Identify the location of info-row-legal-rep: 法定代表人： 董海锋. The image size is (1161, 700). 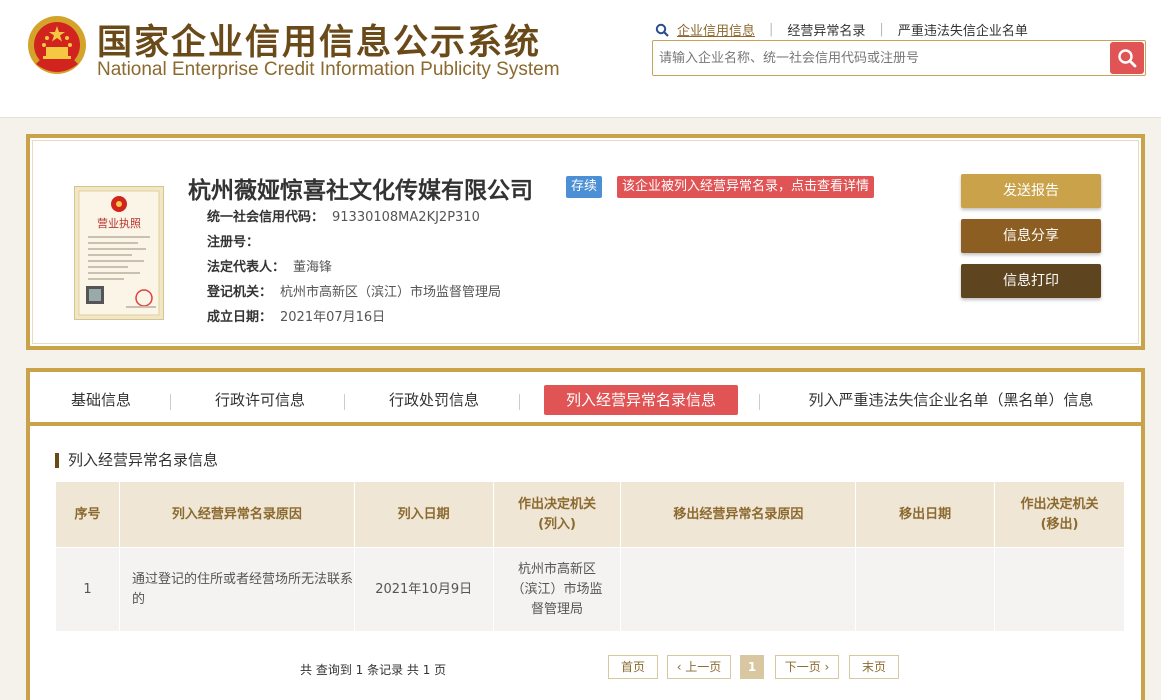
(354, 267).